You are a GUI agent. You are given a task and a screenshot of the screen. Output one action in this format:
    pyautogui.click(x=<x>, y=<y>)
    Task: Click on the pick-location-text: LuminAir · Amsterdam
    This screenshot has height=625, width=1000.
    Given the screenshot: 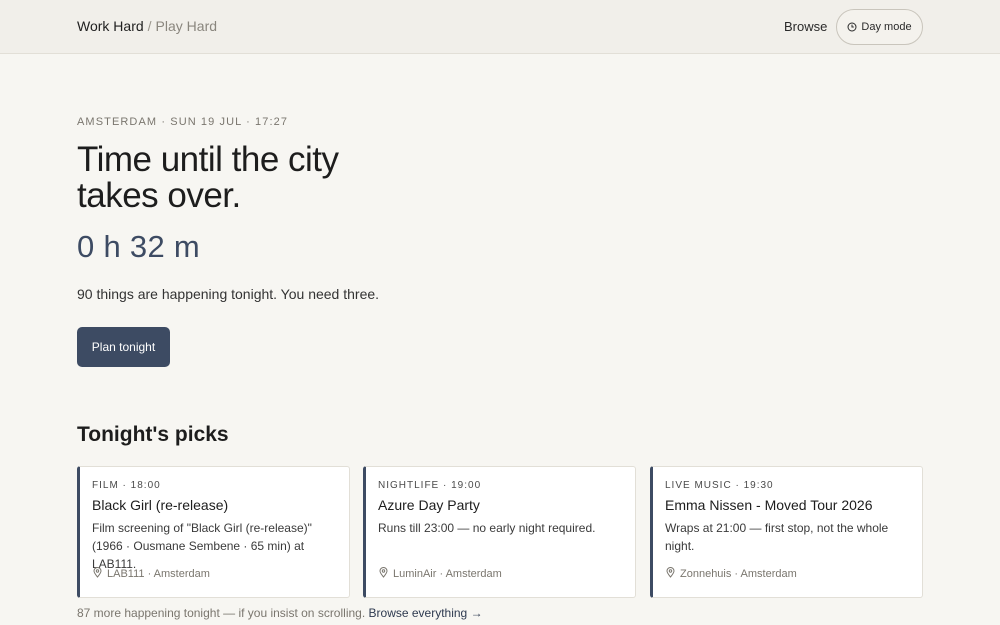 What is the action you would take?
    pyautogui.click(x=447, y=574)
    